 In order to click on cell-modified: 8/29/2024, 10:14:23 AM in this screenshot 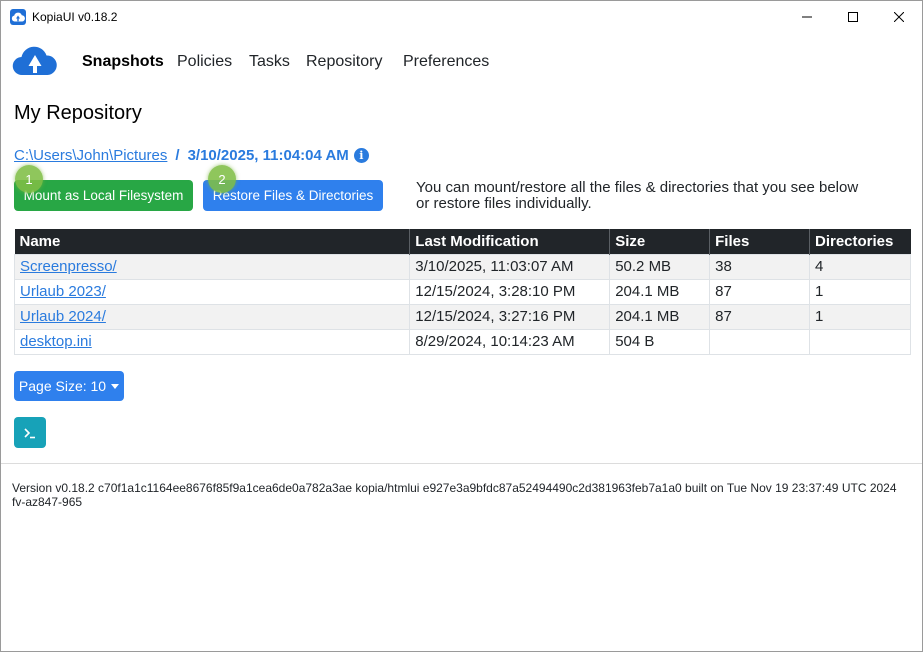, I will do `click(510, 341)`.